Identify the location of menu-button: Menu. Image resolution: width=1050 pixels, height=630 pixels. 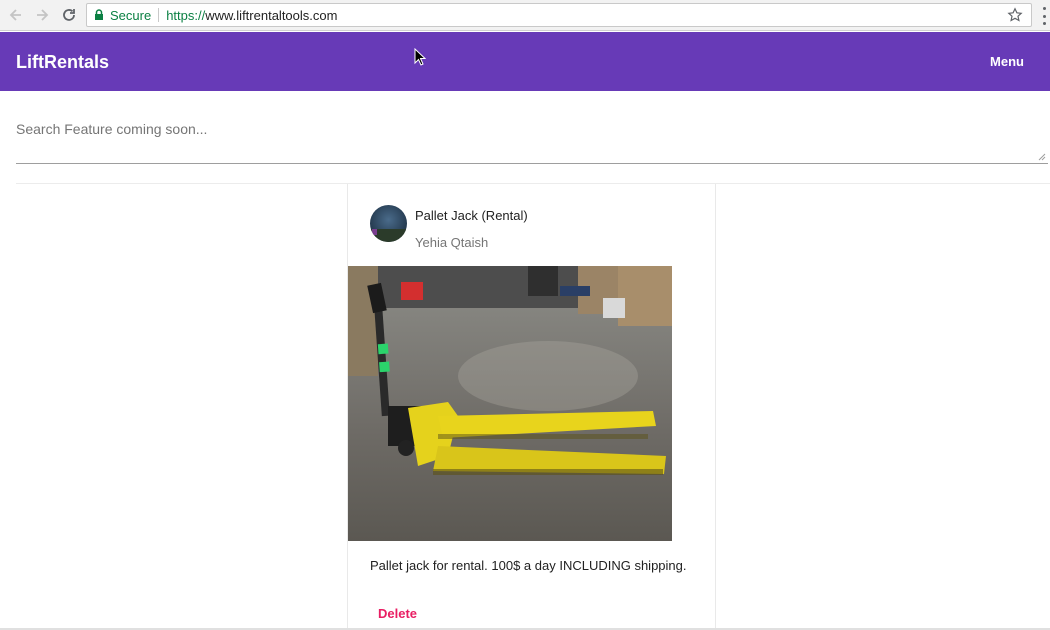
(1007, 61).